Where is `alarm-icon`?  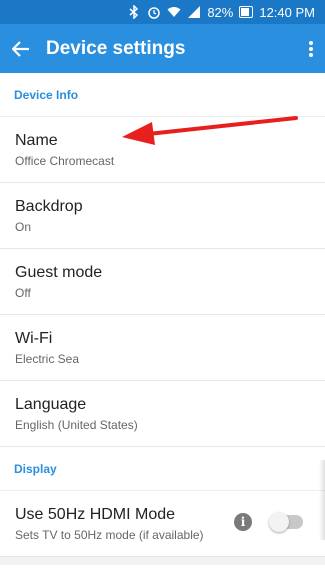
alarm-icon is located at coordinates (154, 12).